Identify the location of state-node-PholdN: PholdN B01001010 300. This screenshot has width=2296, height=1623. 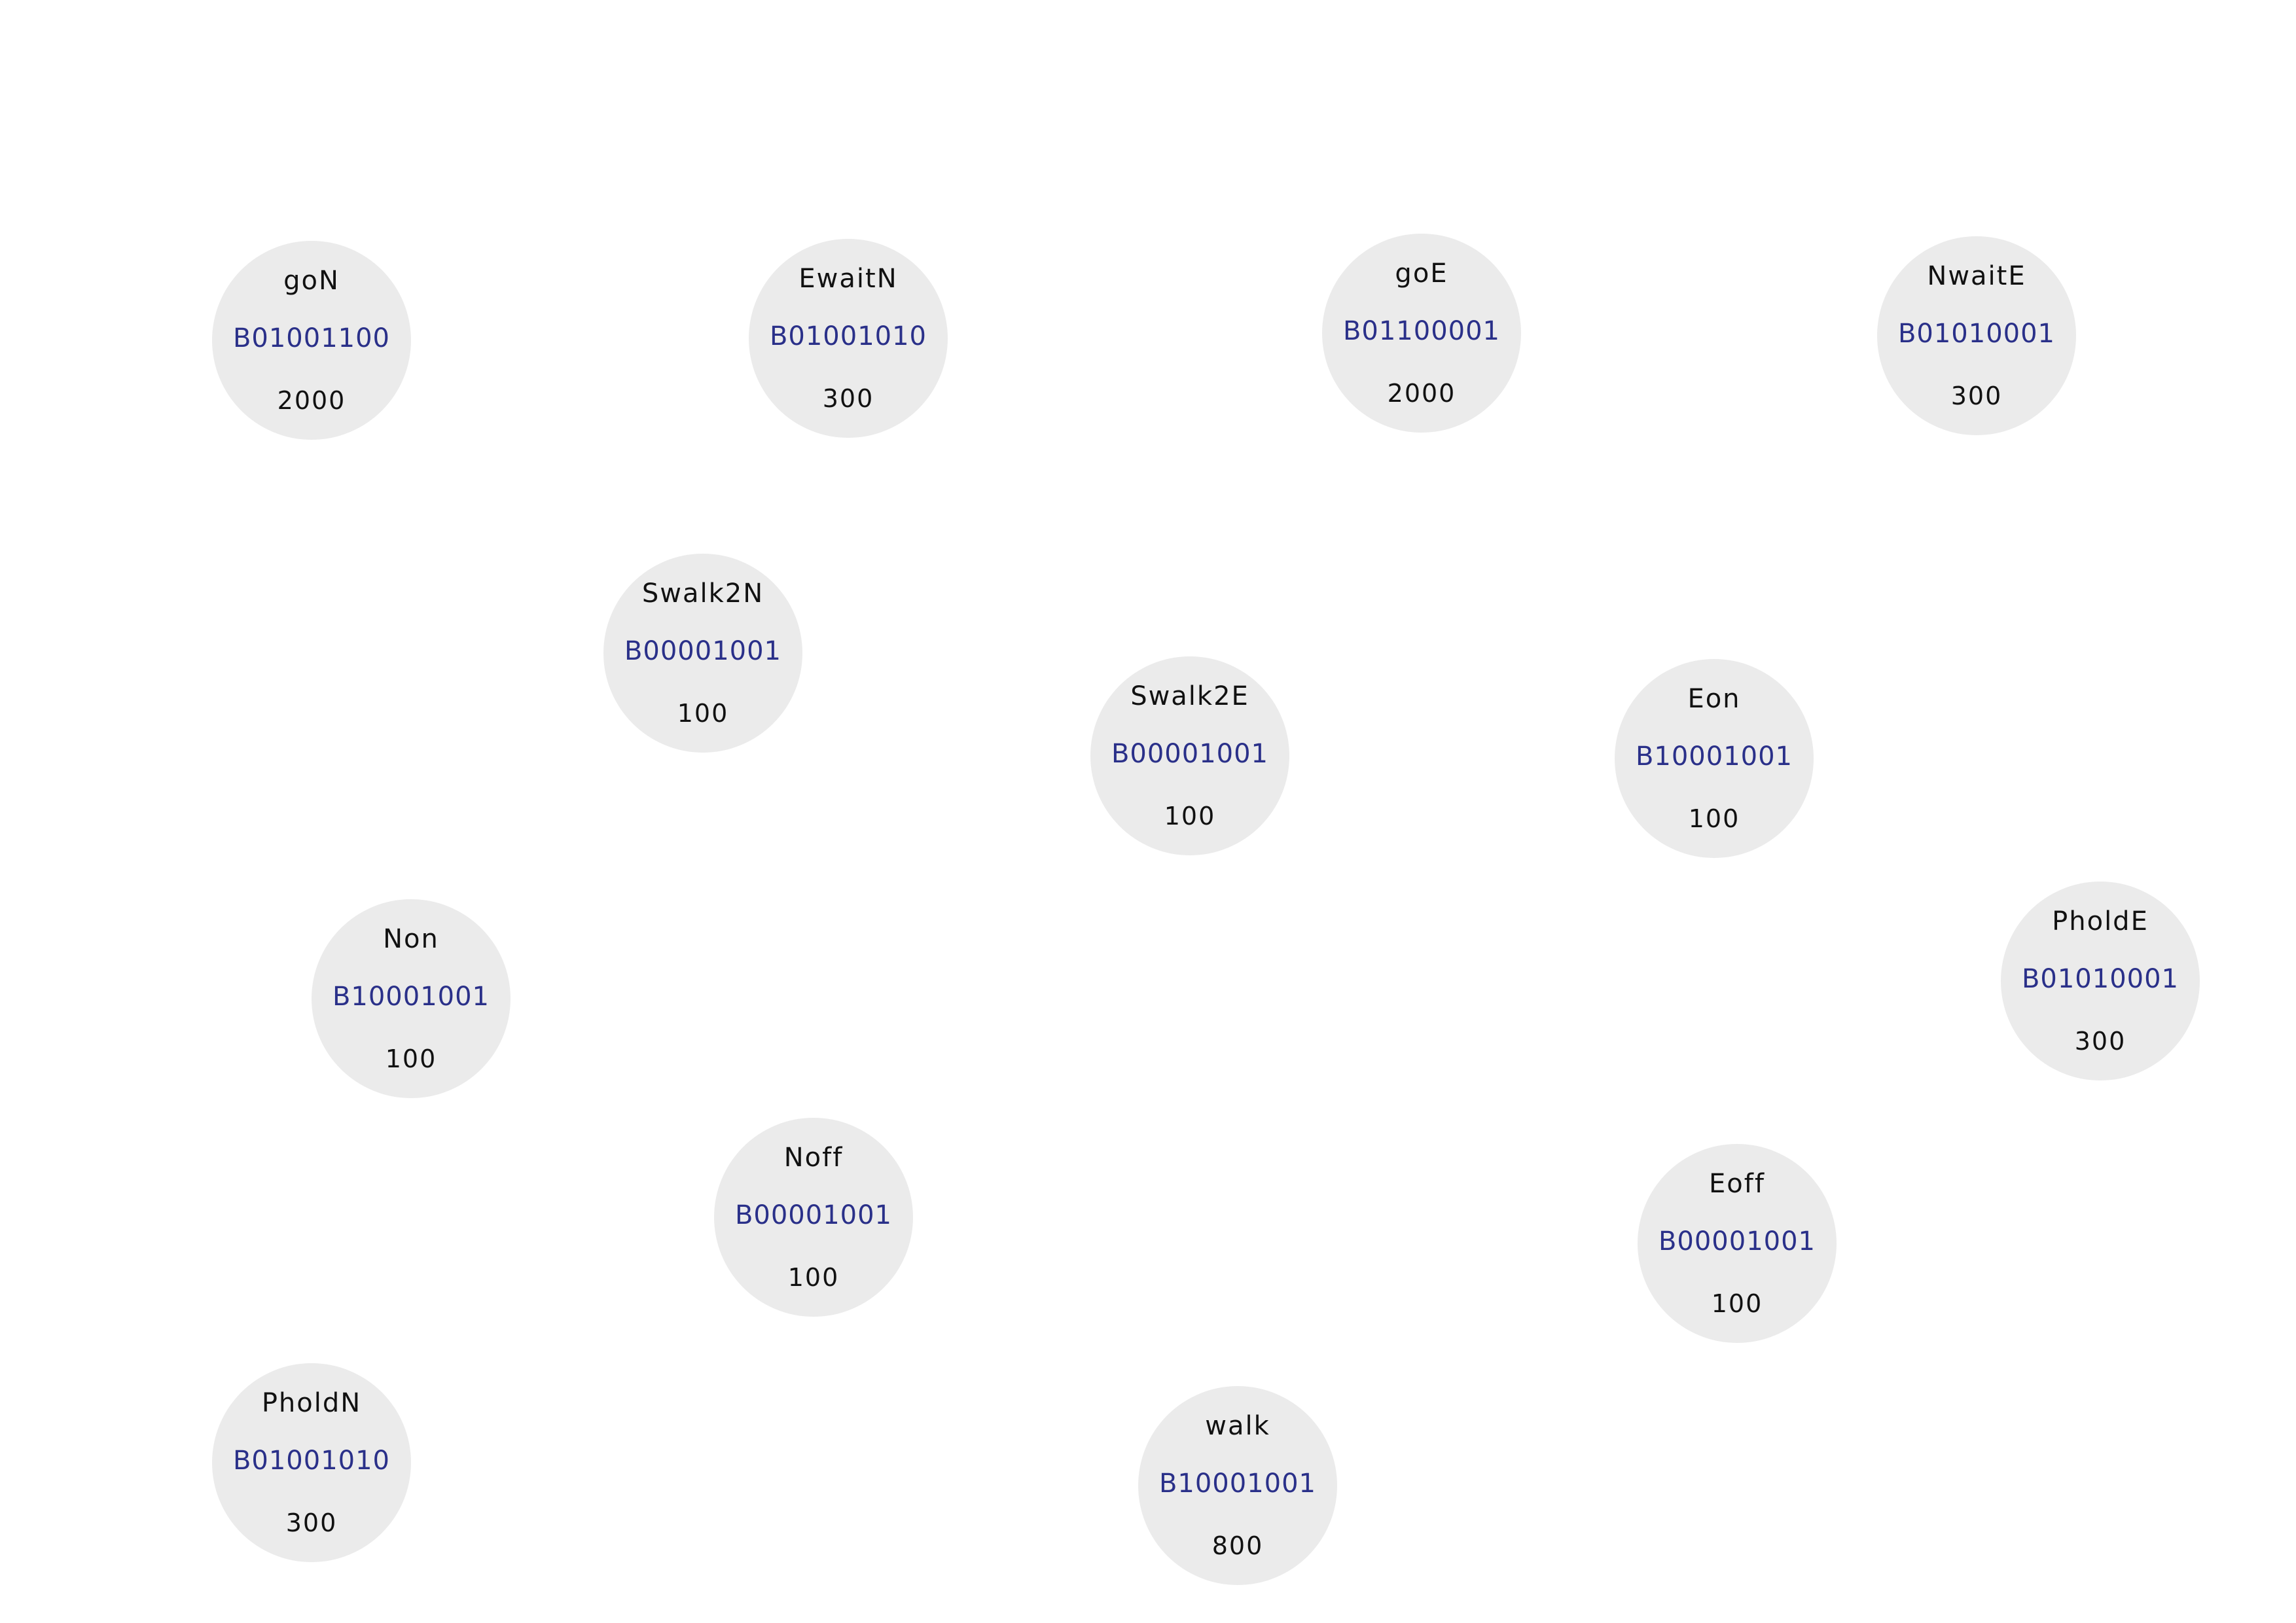
(311, 1462).